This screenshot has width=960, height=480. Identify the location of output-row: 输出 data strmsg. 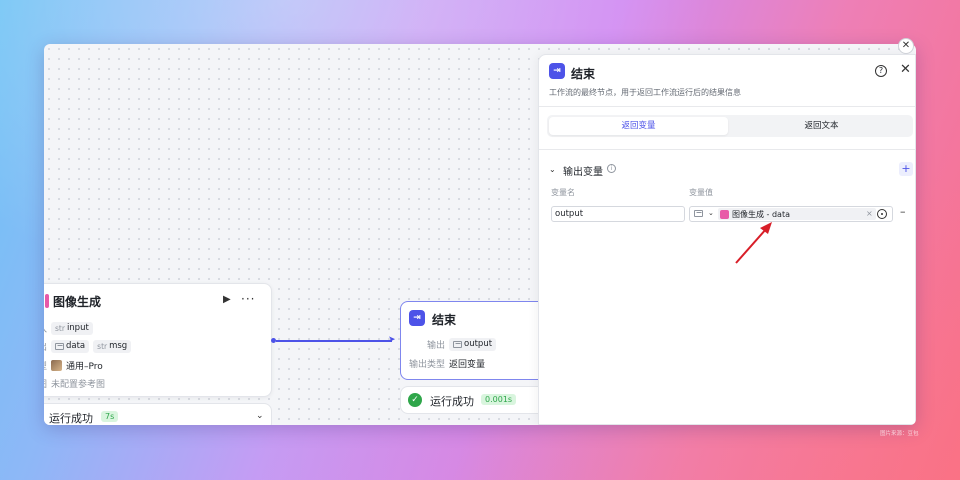
(88, 346).